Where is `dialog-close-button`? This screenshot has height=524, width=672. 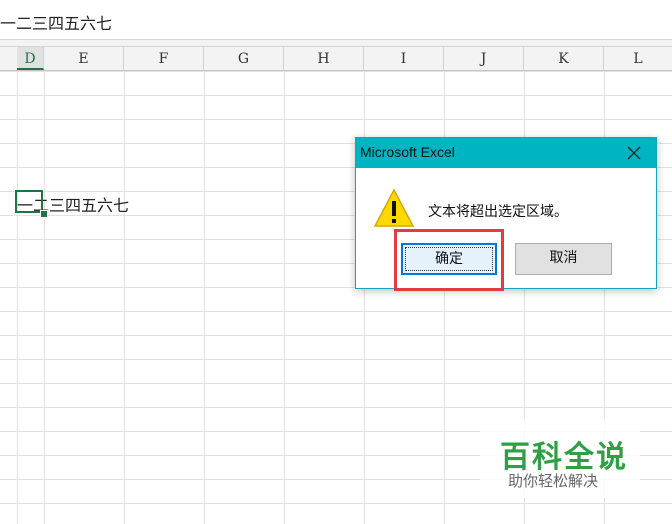 dialog-close-button is located at coordinates (634, 153).